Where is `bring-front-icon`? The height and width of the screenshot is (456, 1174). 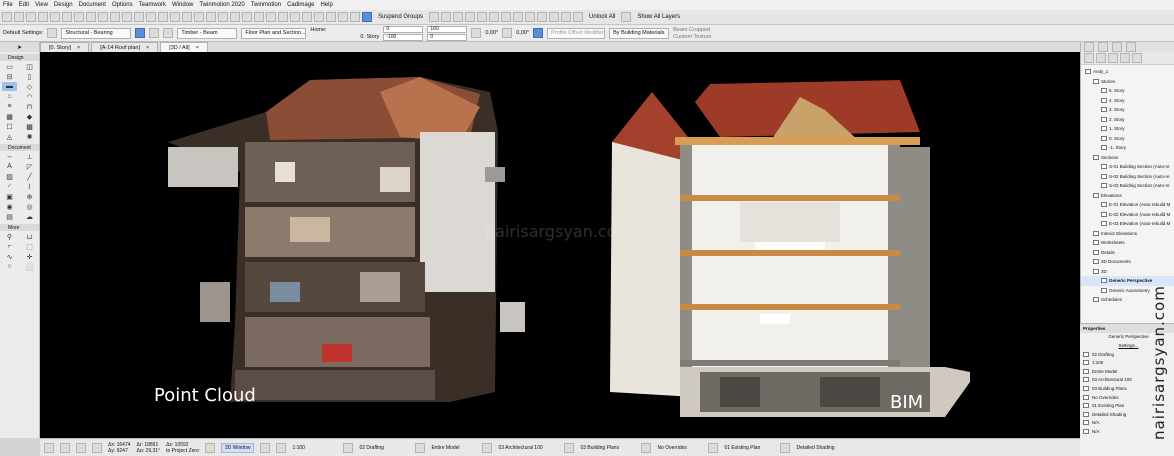 bring-front-icon is located at coordinates (446, 17).